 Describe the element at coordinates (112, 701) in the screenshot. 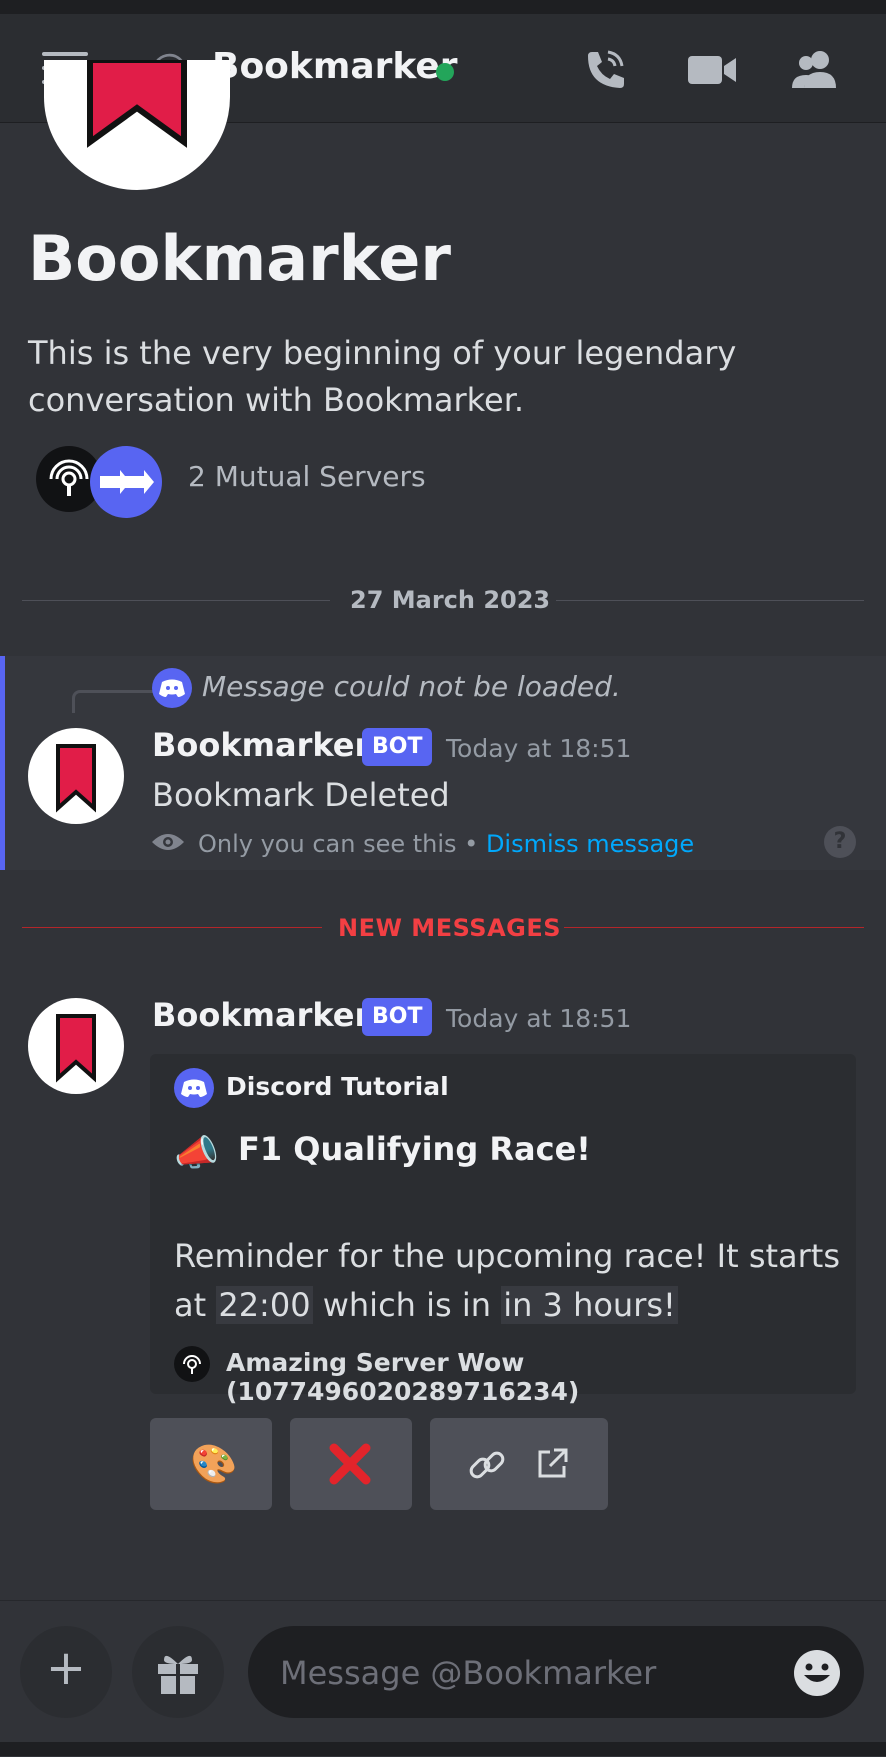

I see `reply-connector` at that location.